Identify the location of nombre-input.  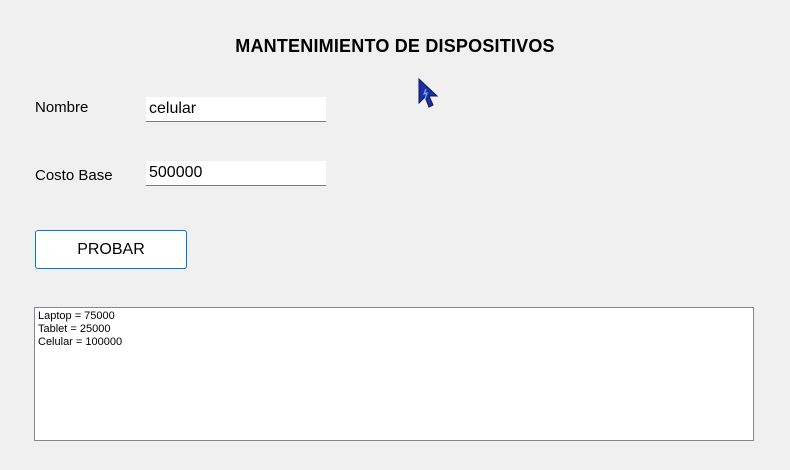
(236, 109).